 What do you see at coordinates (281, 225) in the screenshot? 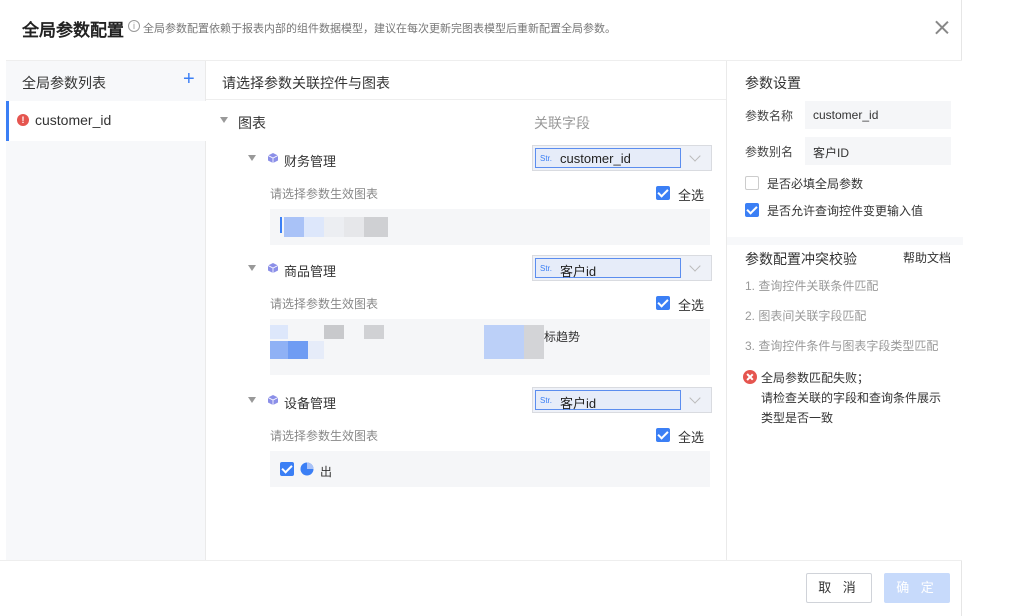
I see `chart-item-marker` at bounding box center [281, 225].